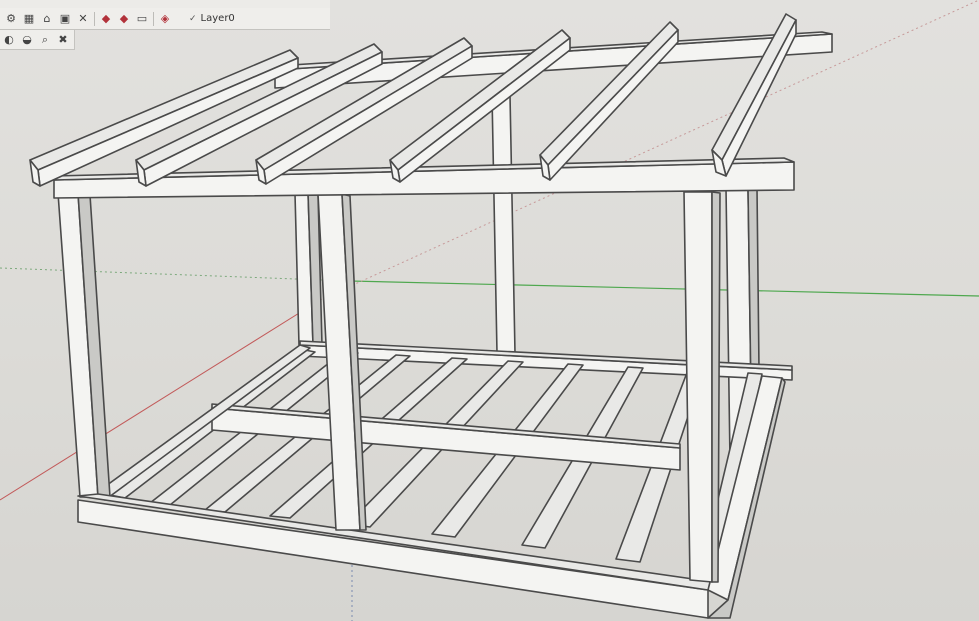 Image resolution: width=979 pixels, height=621 pixels. I want to click on front-right-post, so click(702, 387).